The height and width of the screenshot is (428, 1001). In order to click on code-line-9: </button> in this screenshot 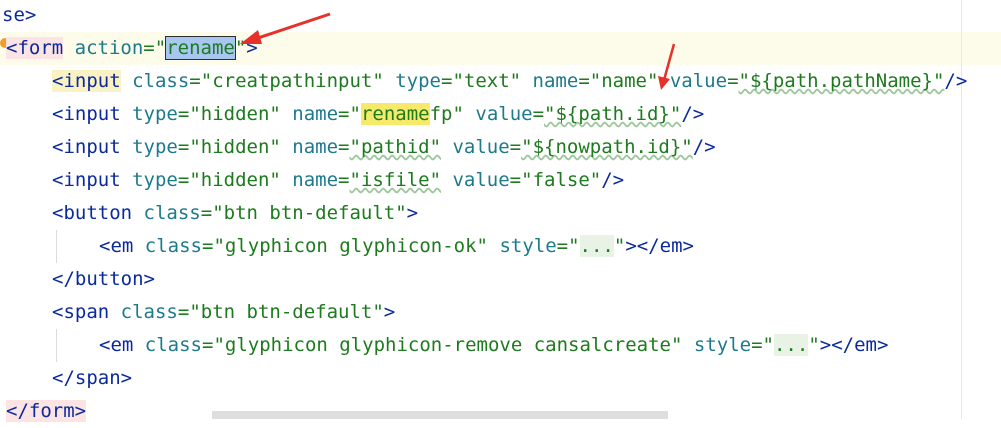, I will do `click(103, 279)`.